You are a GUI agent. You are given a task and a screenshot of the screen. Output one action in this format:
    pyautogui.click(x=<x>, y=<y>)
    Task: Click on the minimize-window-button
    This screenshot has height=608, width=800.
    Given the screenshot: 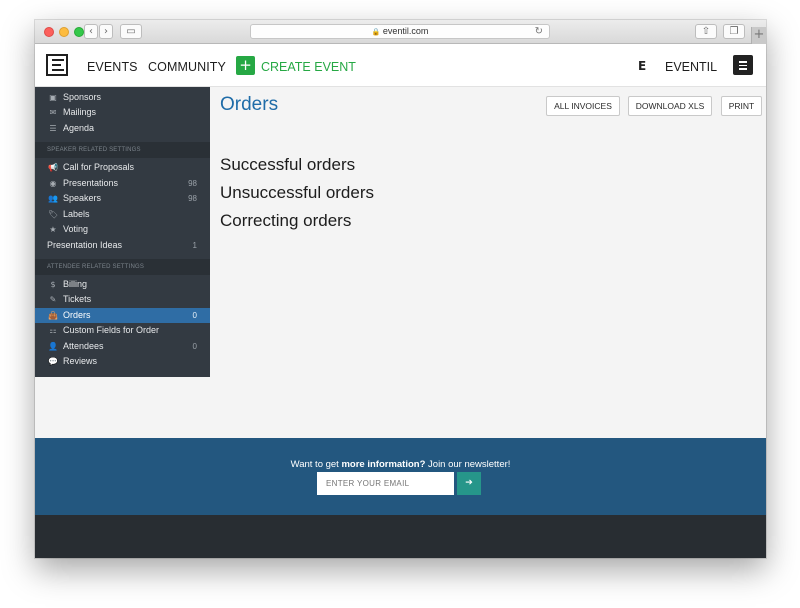 What is the action you would take?
    pyautogui.click(x=64, y=32)
    